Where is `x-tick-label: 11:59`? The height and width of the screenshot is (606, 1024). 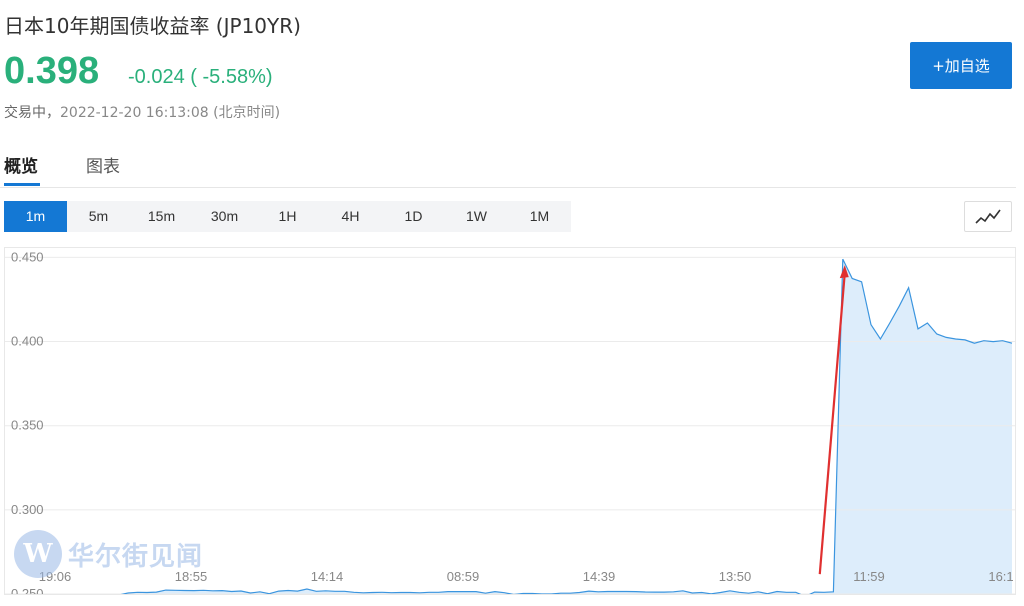 x-tick-label: 11:59 is located at coordinates (869, 576).